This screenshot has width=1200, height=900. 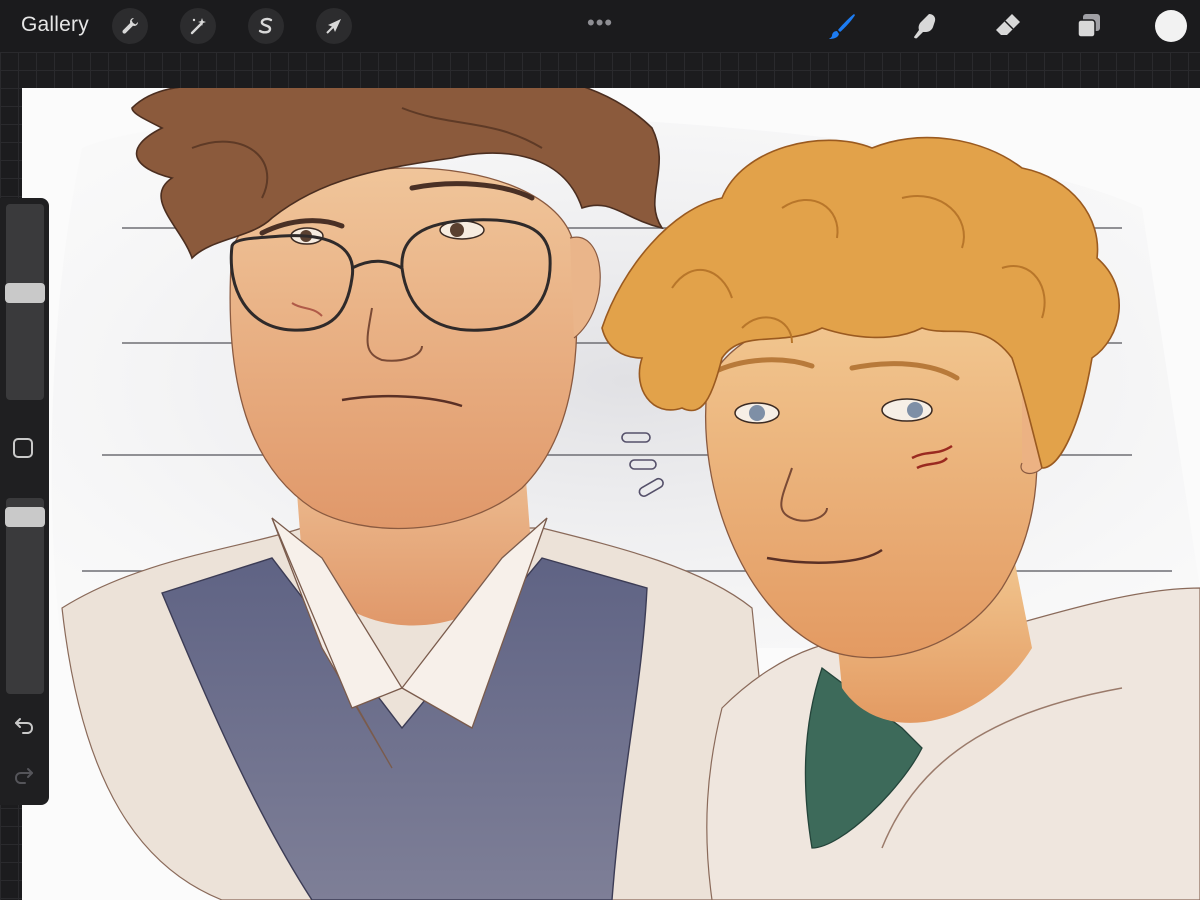 I want to click on selection-s-icon, so click(x=265, y=25).